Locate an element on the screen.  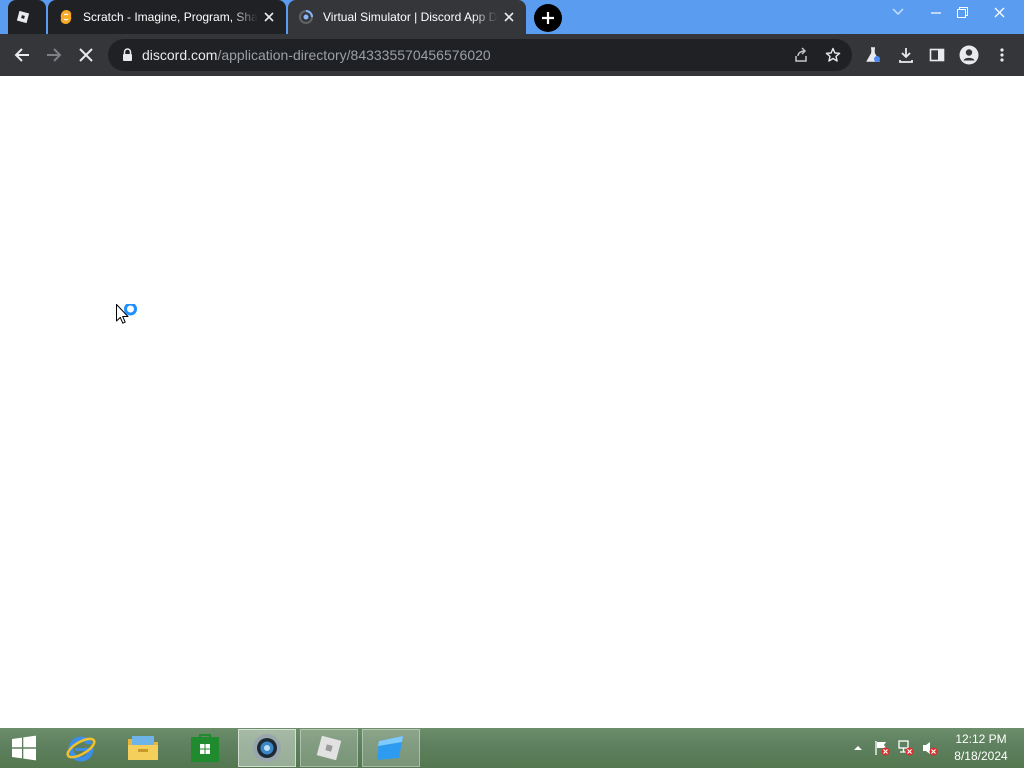
taskbar: 12:12 PM 8/18/2024 is located at coordinates (512, 748).